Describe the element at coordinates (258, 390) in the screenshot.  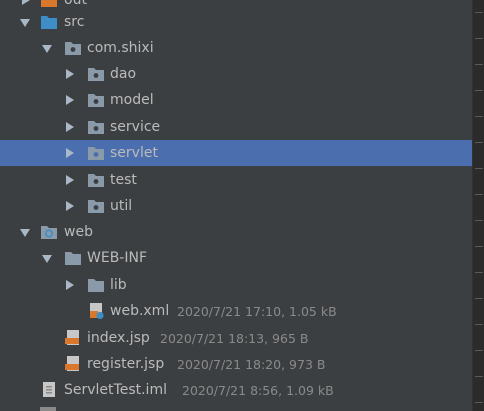
I see `file-meta: 2020/7/21 8:56, 1.09 kB` at that location.